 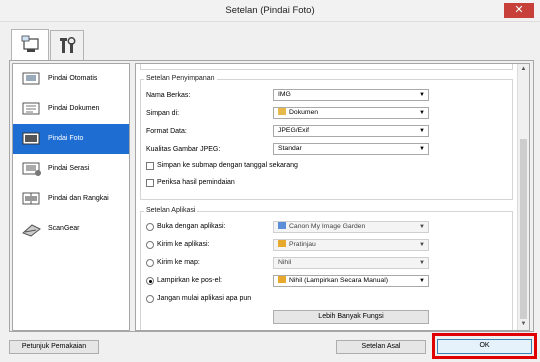 I want to click on open-with-value: Canon My Image Garden, so click(x=327, y=226).